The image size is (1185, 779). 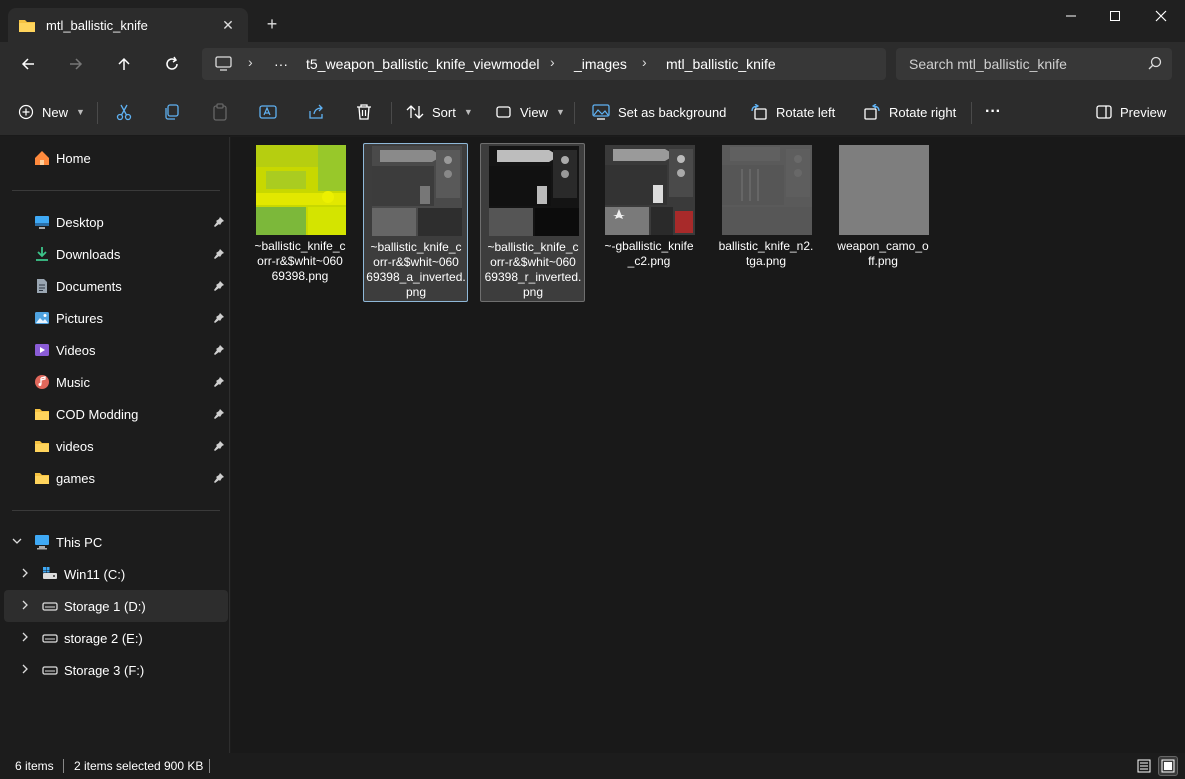 I want to click on file-item: weapon_camo_o ff.png, so click(x=883, y=222).